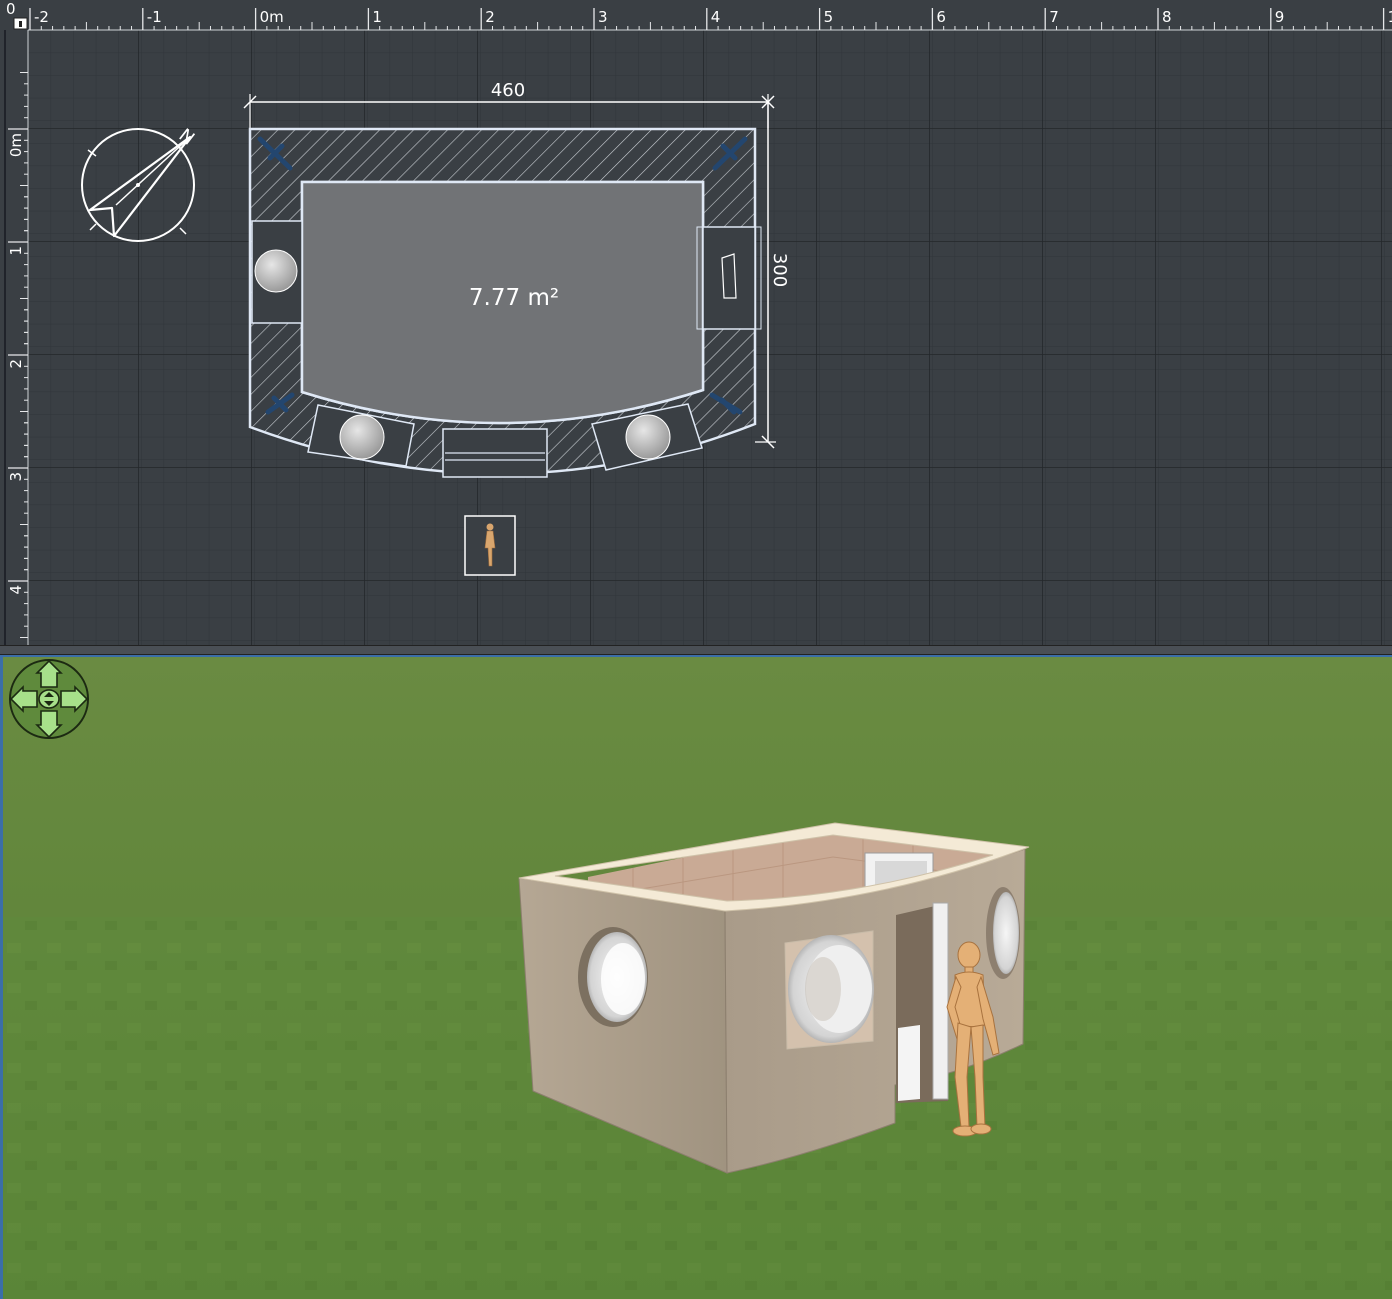  What do you see at coordinates (729, 278) in the screenshot?
I see `door-right` at bounding box center [729, 278].